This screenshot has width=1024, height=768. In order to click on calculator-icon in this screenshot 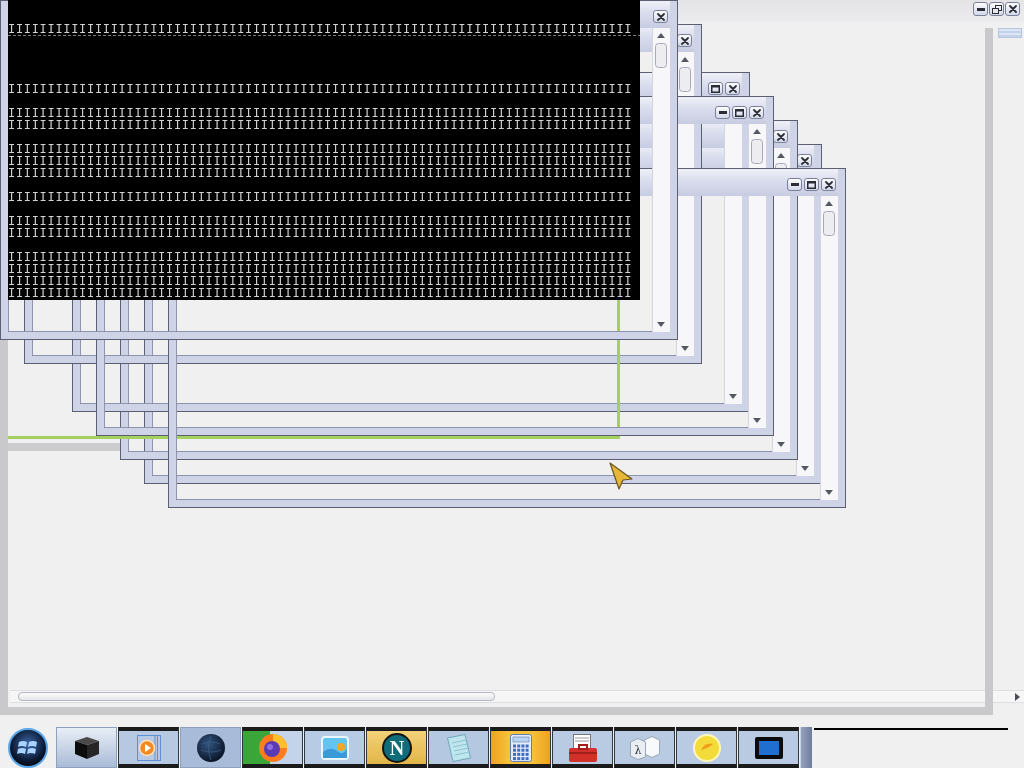, I will do `click(520, 747)`.